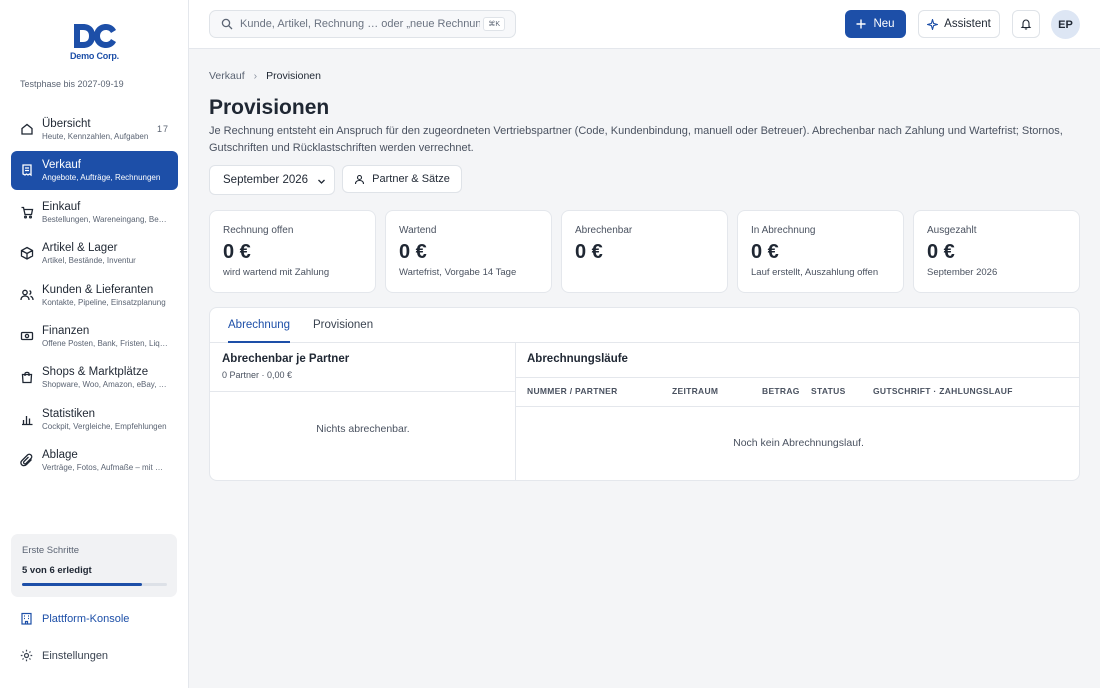 The height and width of the screenshot is (688, 1100). Describe the element at coordinates (257, 375) in the screenshot. I see `billable-summary: 0 Partner · 0,00 €` at that location.